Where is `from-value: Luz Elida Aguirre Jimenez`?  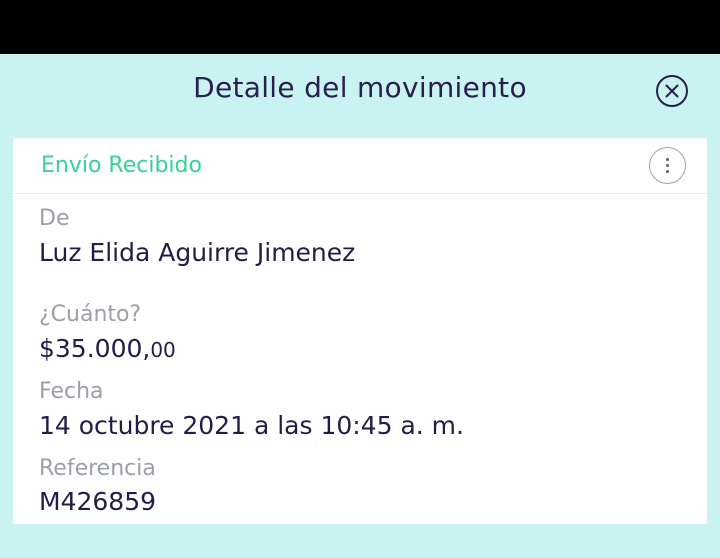 from-value: Luz Elida Aguirre Jimenez is located at coordinates (197, 252).